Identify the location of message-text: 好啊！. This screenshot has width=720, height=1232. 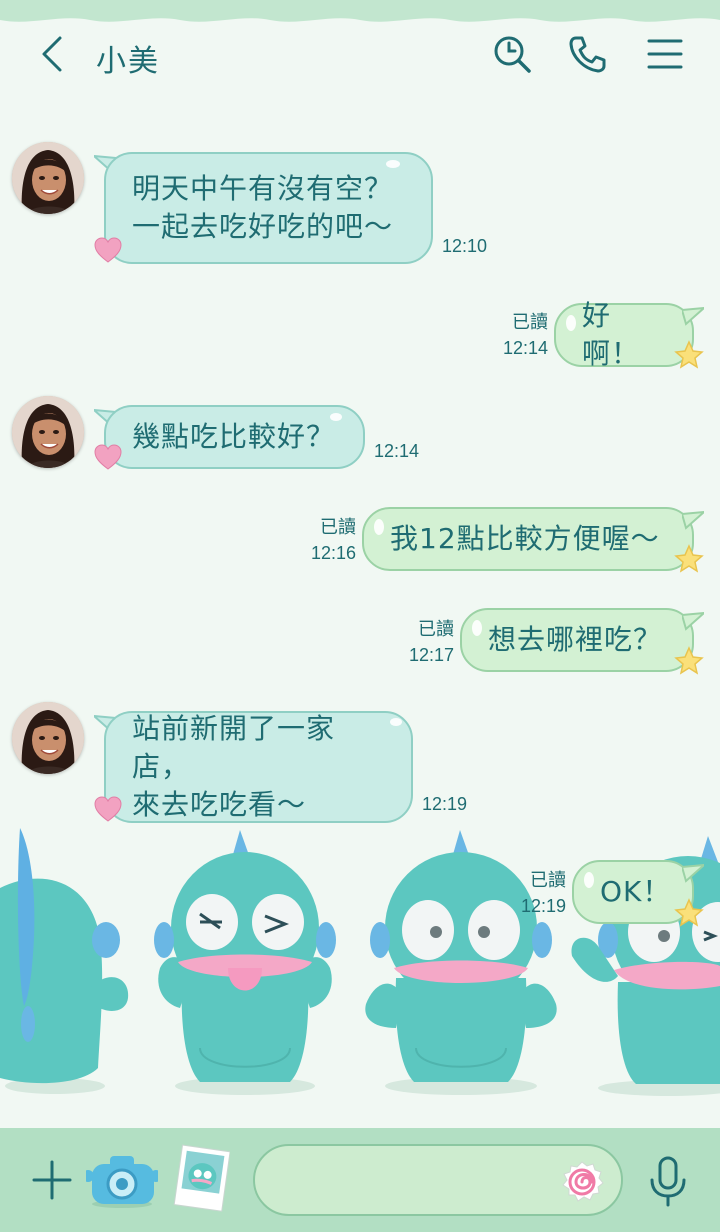
(611, 334).